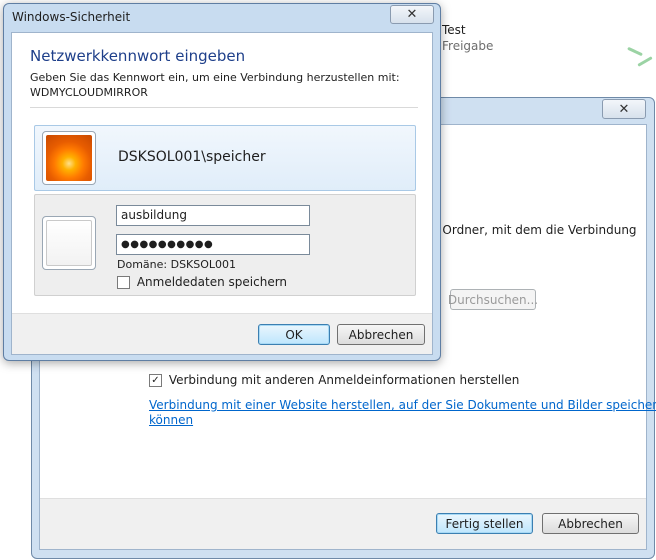 The height and width of the screenshot is (560, 656). I want to click on dialog-footer: Fertig stellen Abbrechen, so click(343, 523).